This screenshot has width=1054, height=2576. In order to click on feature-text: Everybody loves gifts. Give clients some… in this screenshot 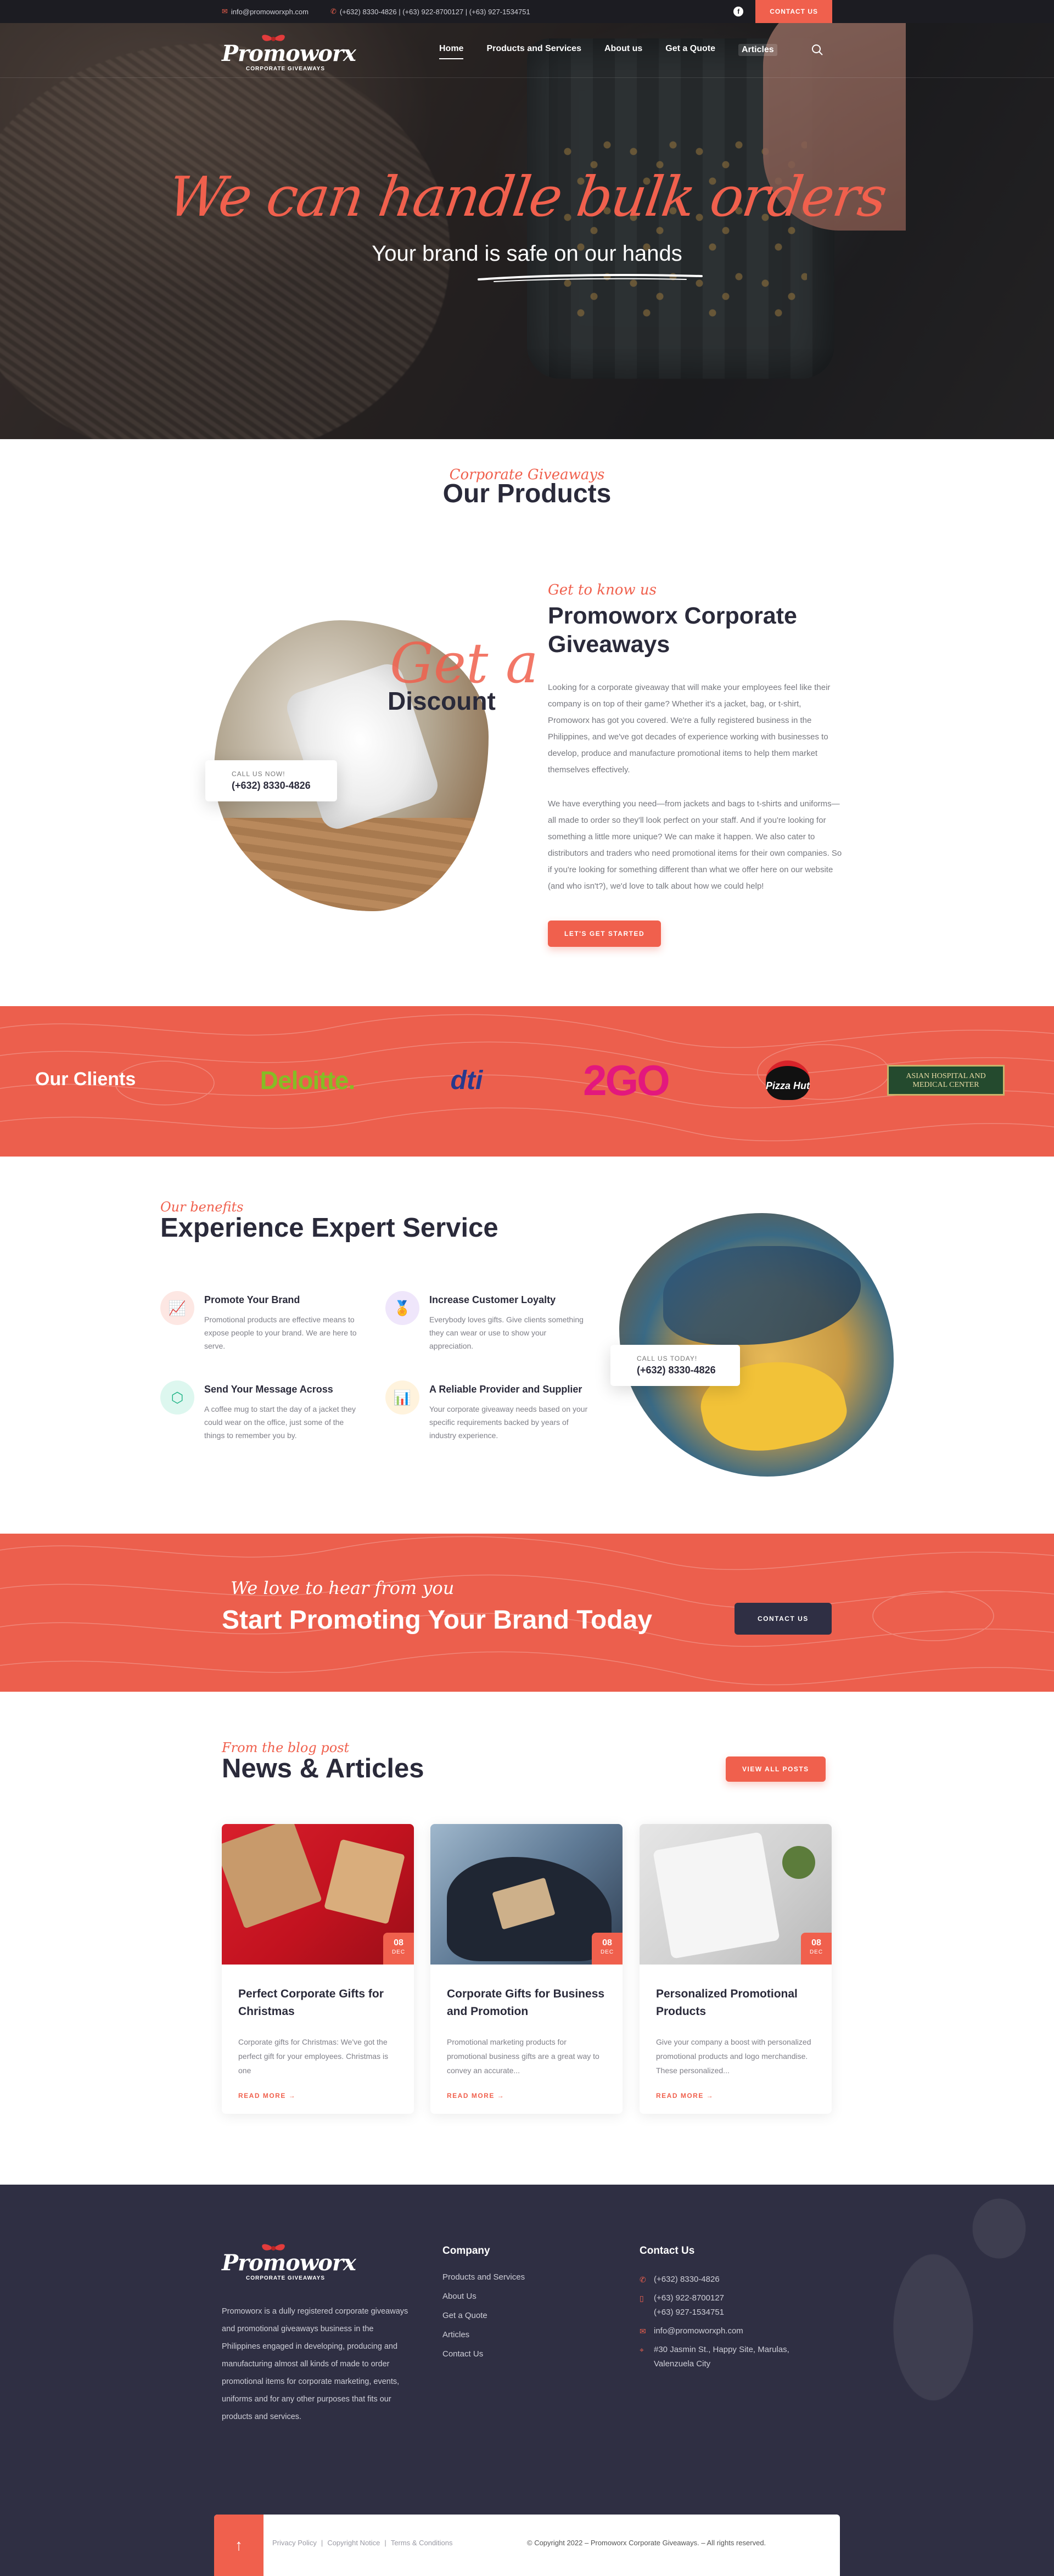, I will do `click(506, 1332)`.